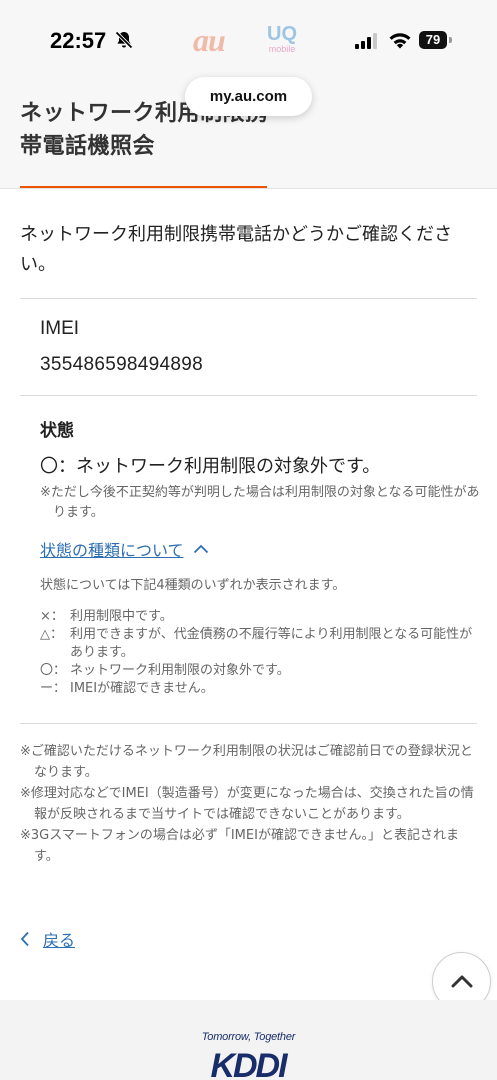 This screenshot has width=497, height=1080. What do you see at coordinates (193, 585) in the screenshot?
I see `status-types-intro: 状態については下記4種類のいずれか表示されます。` at bounding box center [193, 585].